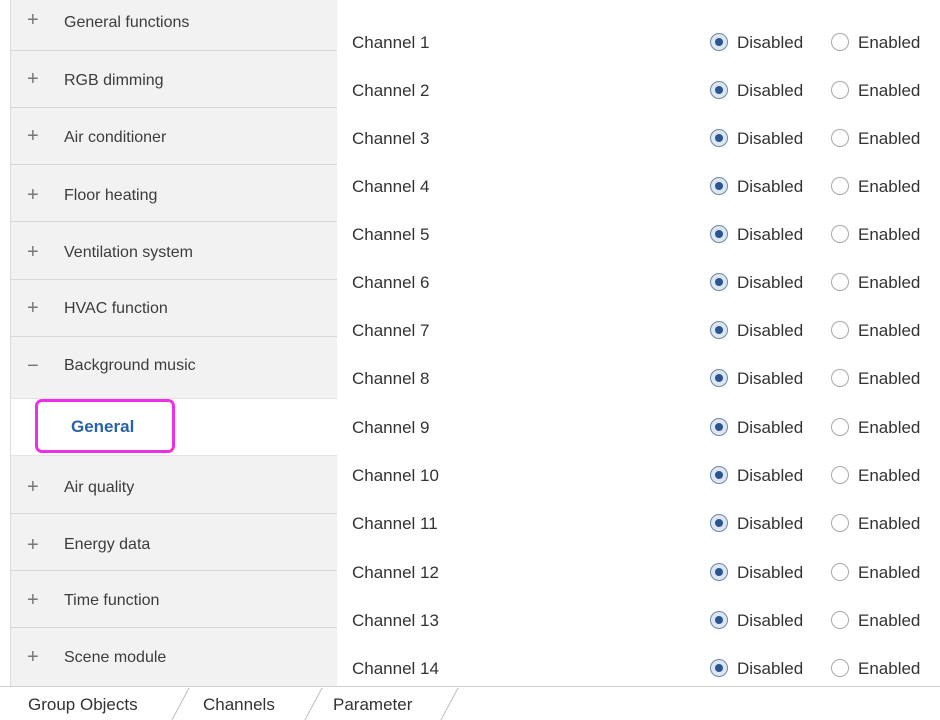 The width and height of the screenshot is (940, 720). Describe the element at coordinates (395, 523) in the screenshot. I see `channel-label: Channel 11` at that location.